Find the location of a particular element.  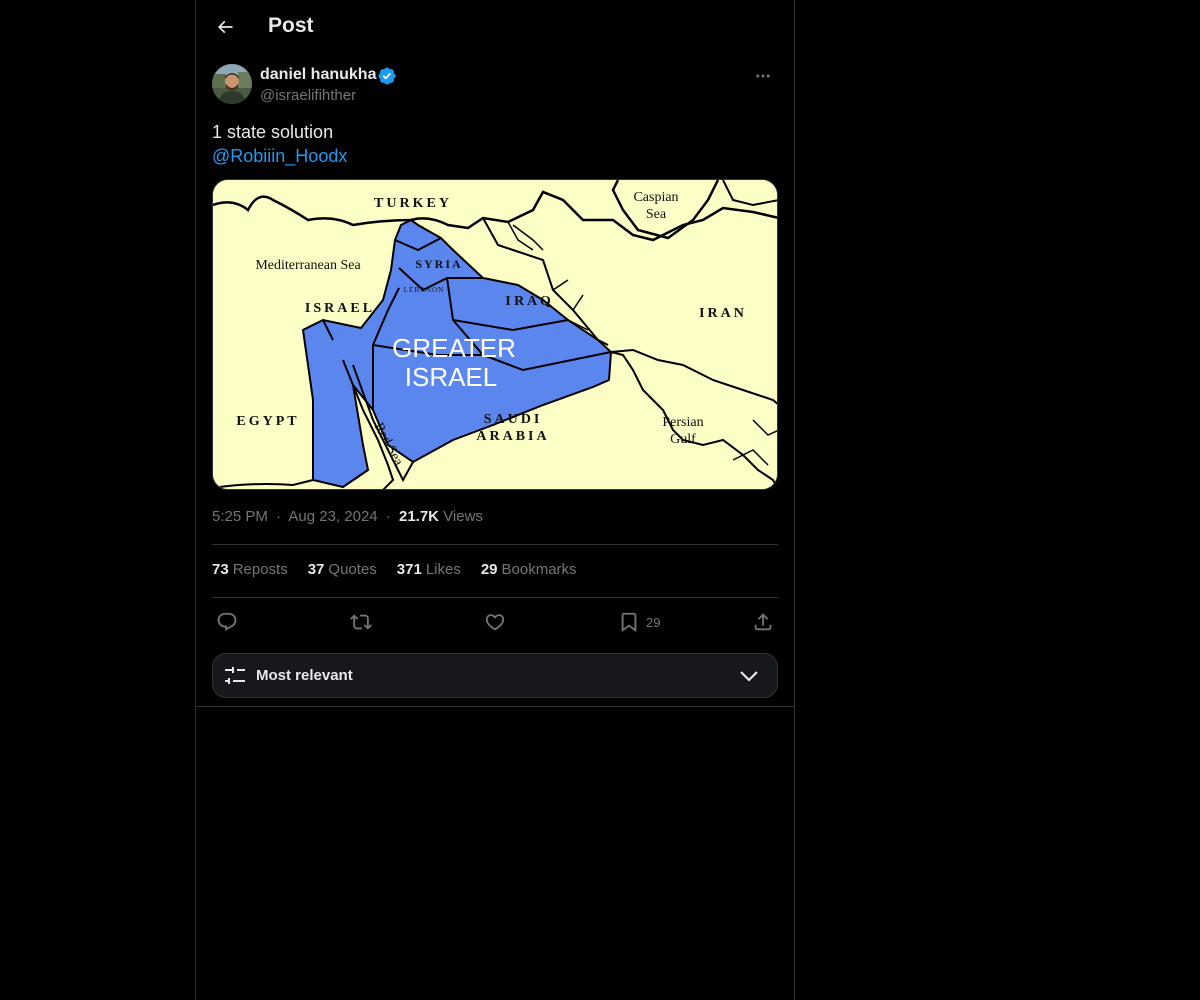

map-label-caspian-1: Caspian is located at coordinates (655, 197).